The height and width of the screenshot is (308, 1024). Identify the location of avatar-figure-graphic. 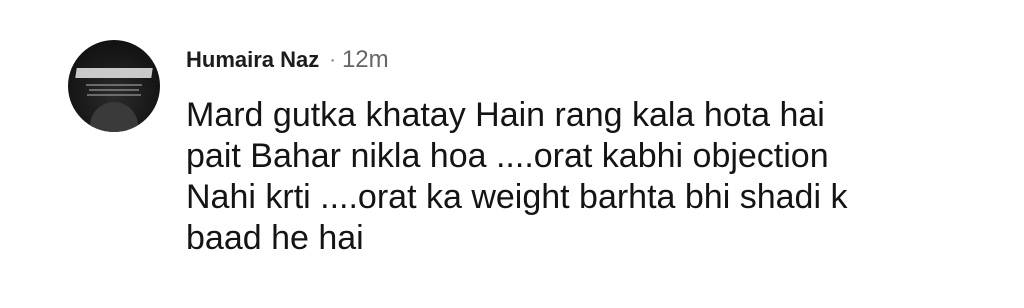
(114, 117).